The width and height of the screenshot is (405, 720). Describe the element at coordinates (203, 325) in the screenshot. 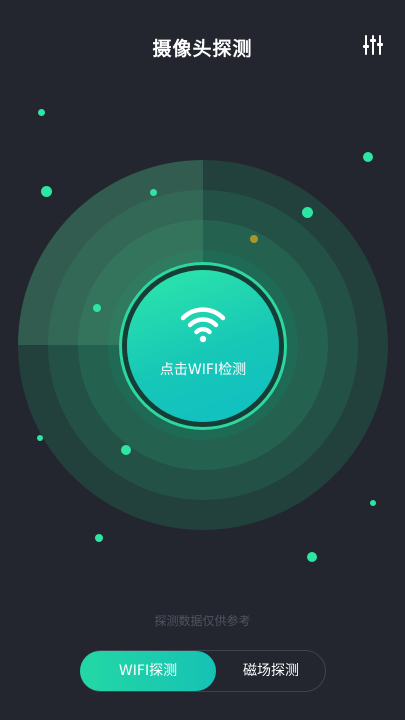

I see `wifi-icon` at that location.